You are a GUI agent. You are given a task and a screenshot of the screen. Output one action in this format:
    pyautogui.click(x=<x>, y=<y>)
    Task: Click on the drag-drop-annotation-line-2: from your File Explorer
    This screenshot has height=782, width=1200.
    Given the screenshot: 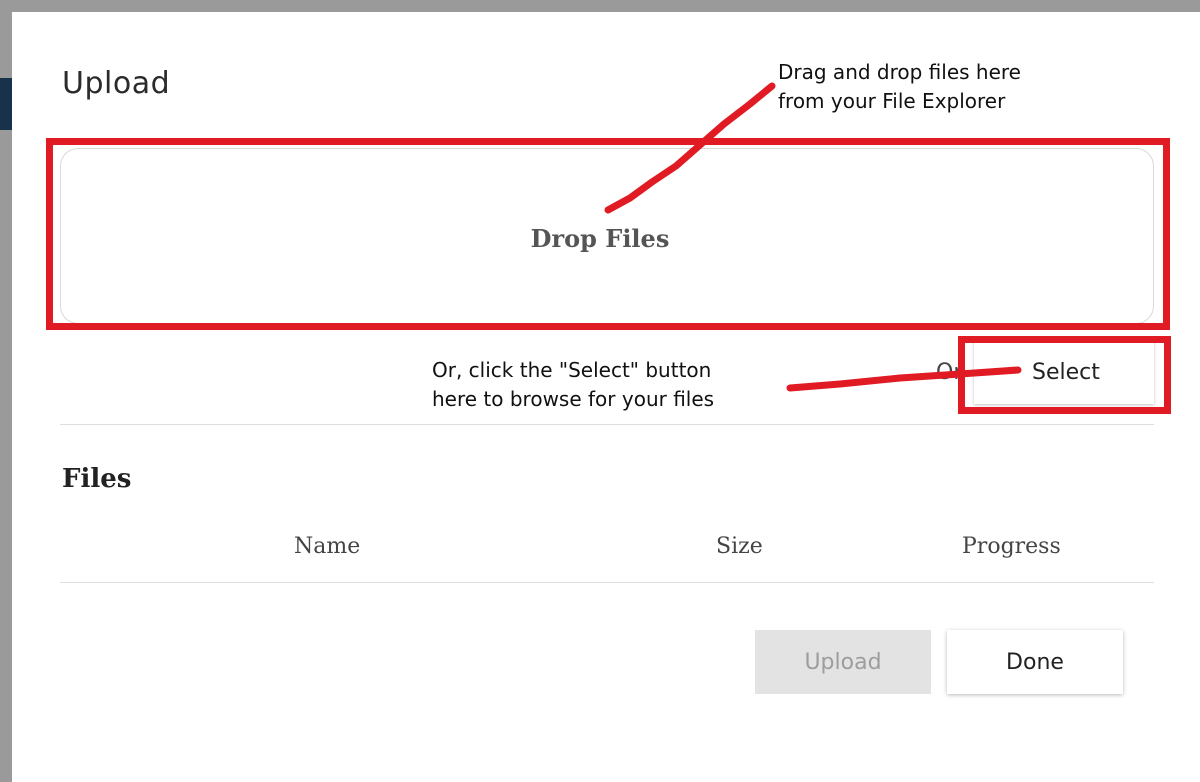 What is the action you would take?
    pyautogui.click(x=892, y=101)
    